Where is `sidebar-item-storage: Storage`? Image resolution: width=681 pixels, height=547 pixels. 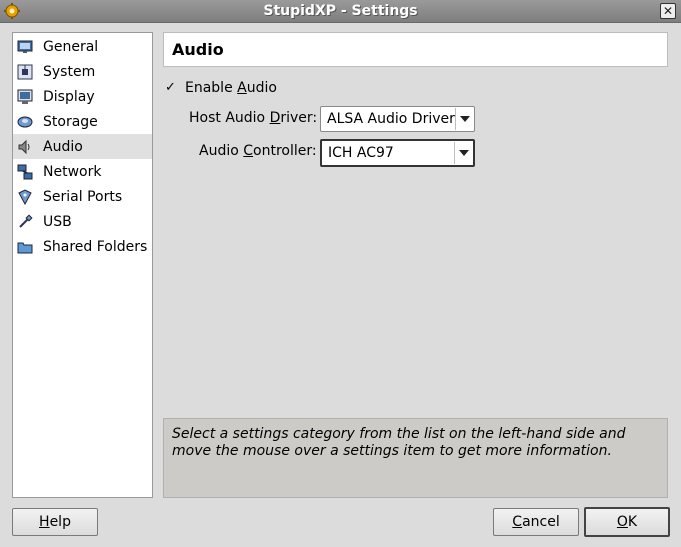
sidebar-item-storage: Storage is located at coordinates (82, 121).